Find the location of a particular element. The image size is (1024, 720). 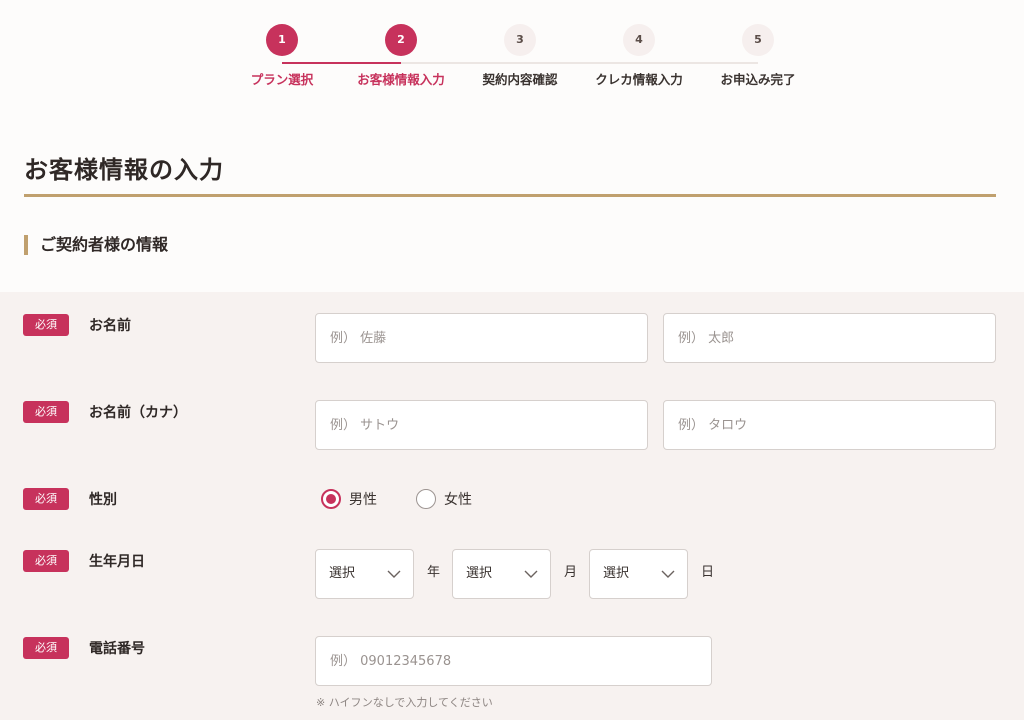

step-2: 2 お客様情報入力 is located at coordinates (401, 55).